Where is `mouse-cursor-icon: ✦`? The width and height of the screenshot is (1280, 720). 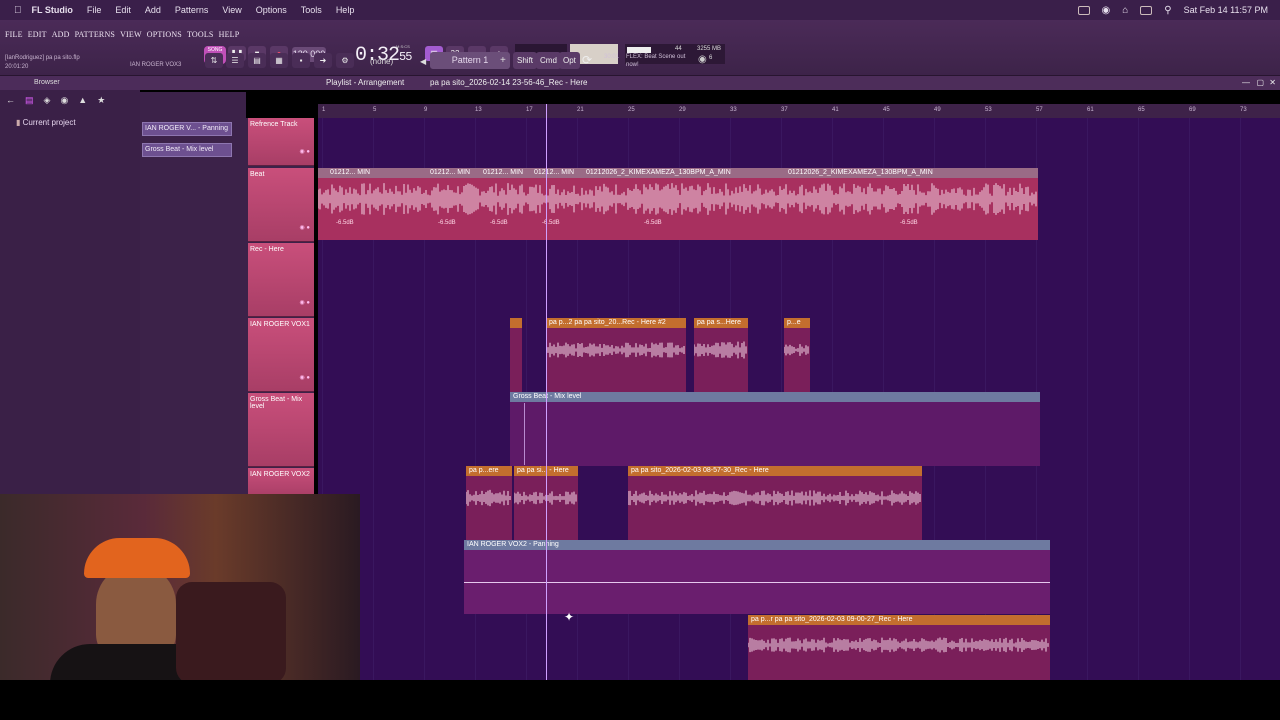
mouse-cursor-icon: ✦ is located at coordinates (569, 617).